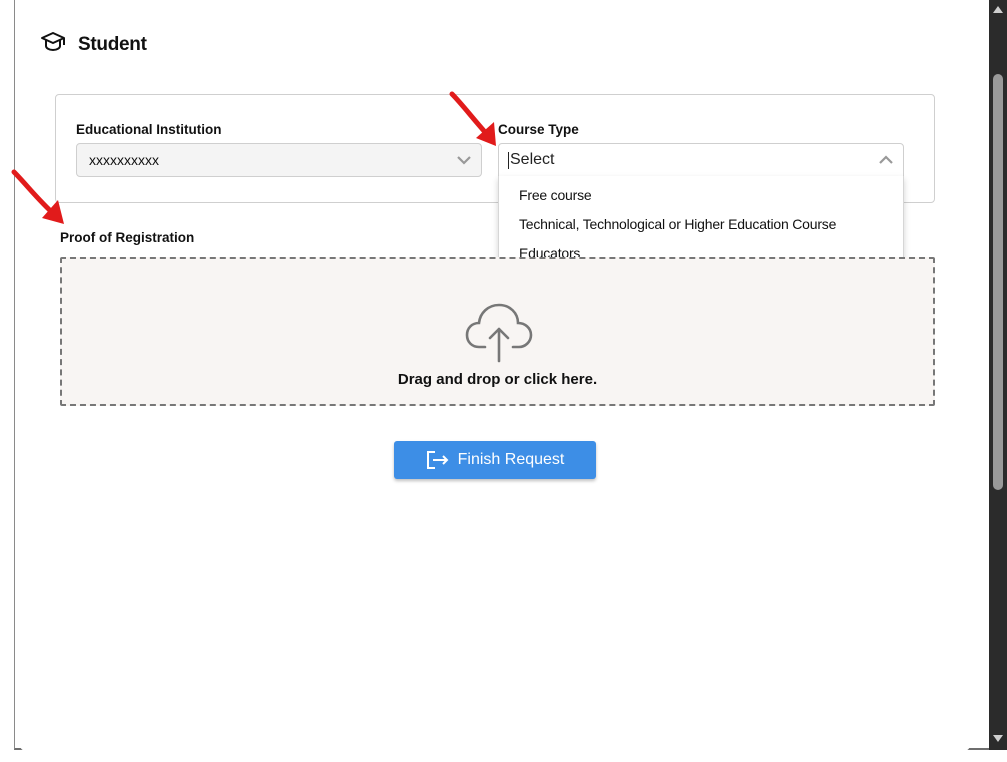 The height and width of the screenshot is (762, 1007). I want to click on cloud-upload-icon, so click(499, 333).